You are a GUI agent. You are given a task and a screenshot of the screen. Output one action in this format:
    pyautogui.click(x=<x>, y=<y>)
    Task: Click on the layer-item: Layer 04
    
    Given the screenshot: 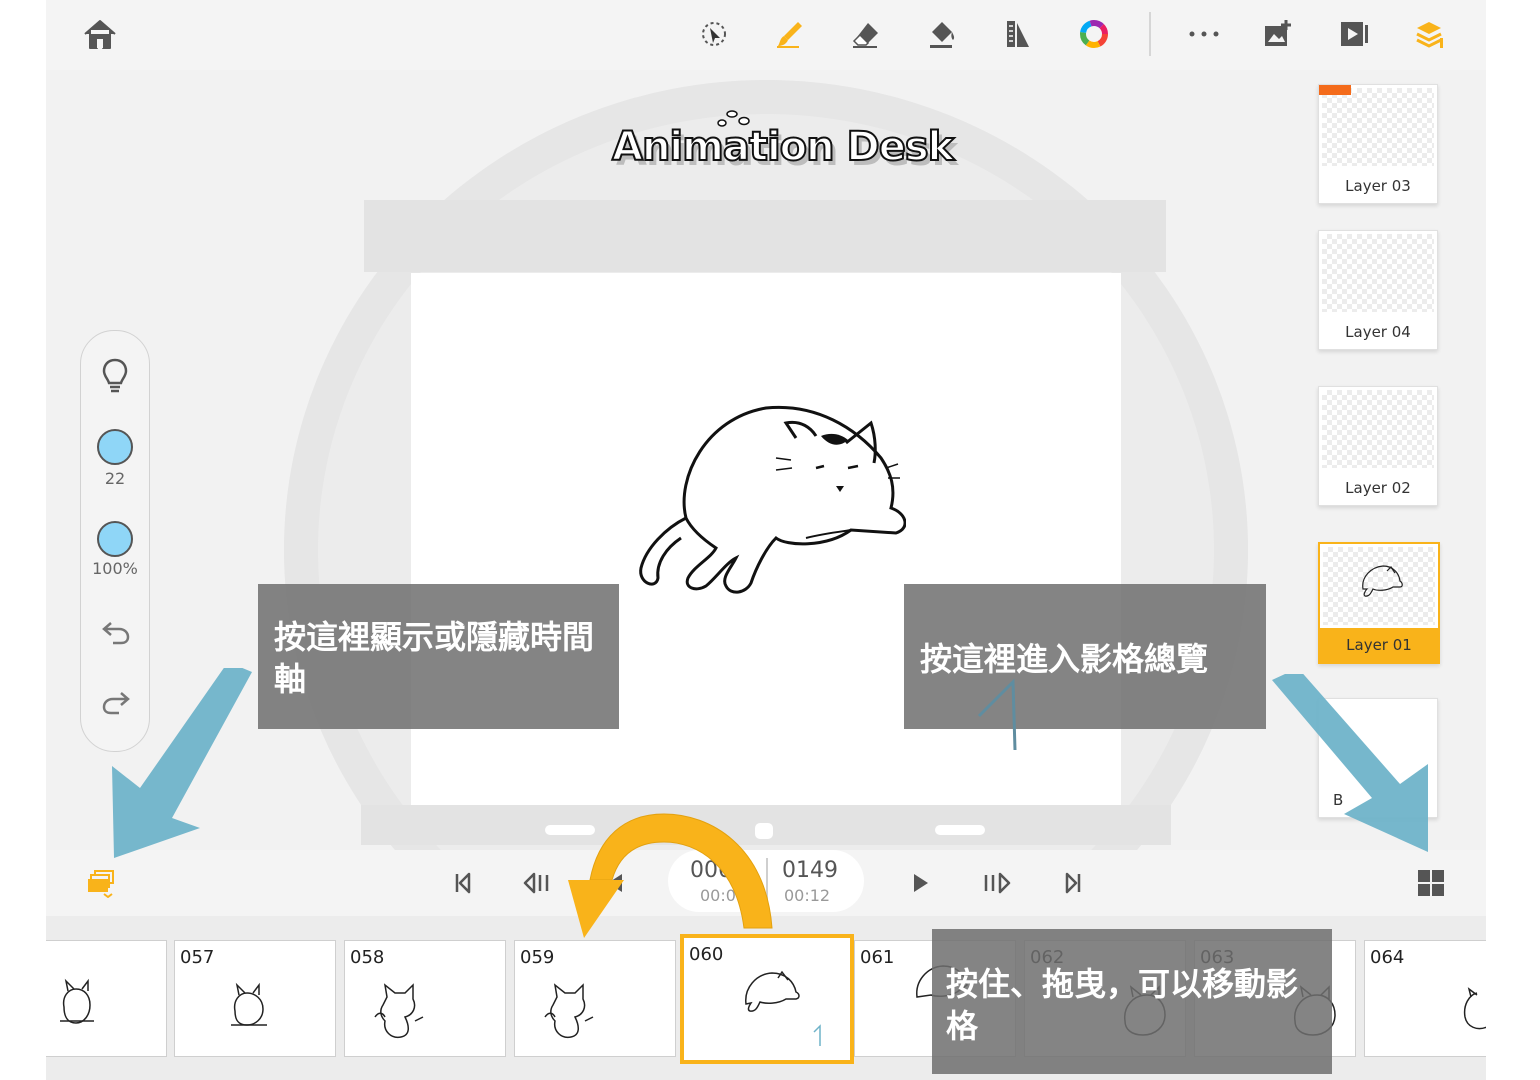 What is the action you would take?
    pyautogui.click(x=1378, y=290)
    